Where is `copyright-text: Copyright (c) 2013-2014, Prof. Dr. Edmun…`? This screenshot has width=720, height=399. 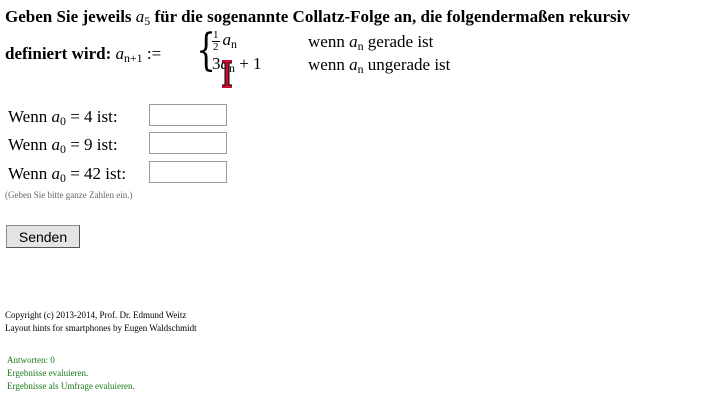
copyright-text: Copyright (c) 2013-2014, Prof. Dr. Edmun… is located at coordinates (96, 315).